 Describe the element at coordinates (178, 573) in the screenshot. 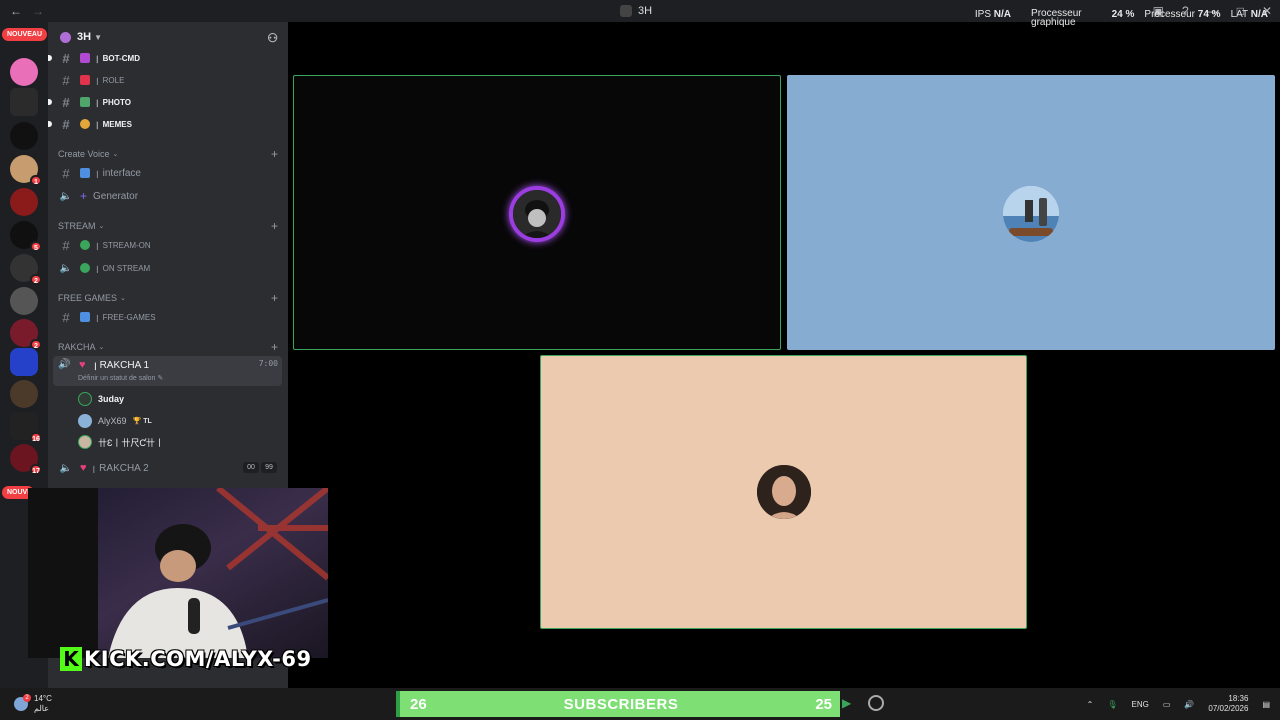

I see `webcam-feed-image` at that location.